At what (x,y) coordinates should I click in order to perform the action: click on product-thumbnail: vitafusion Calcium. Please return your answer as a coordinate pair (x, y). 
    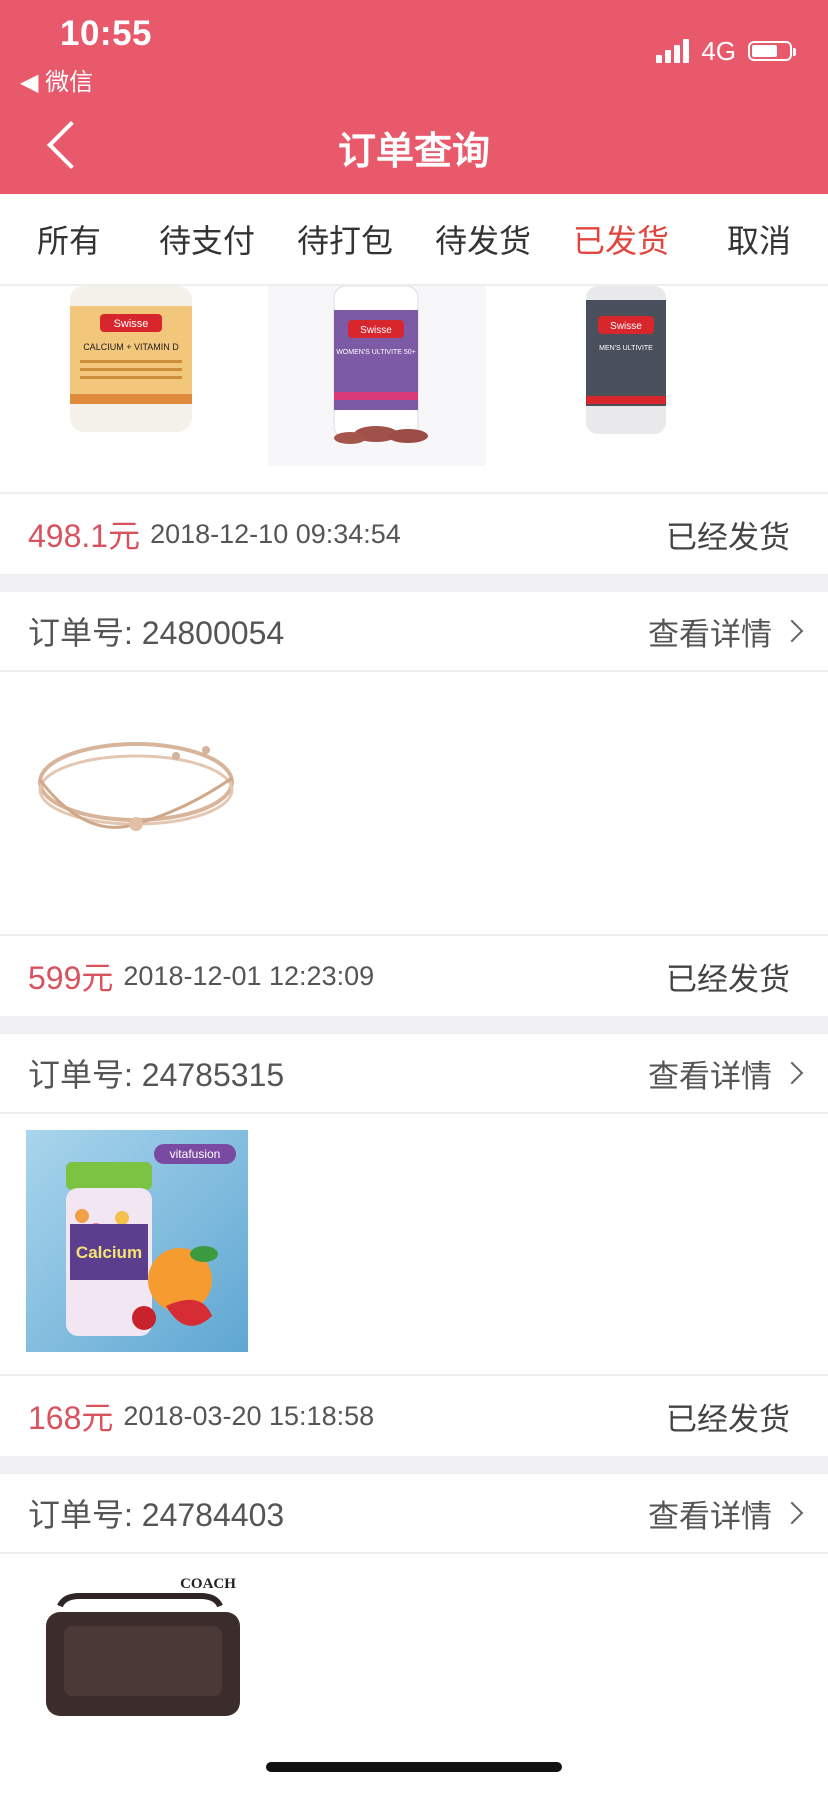
    Looking at the image, I should click on (137, 1241).